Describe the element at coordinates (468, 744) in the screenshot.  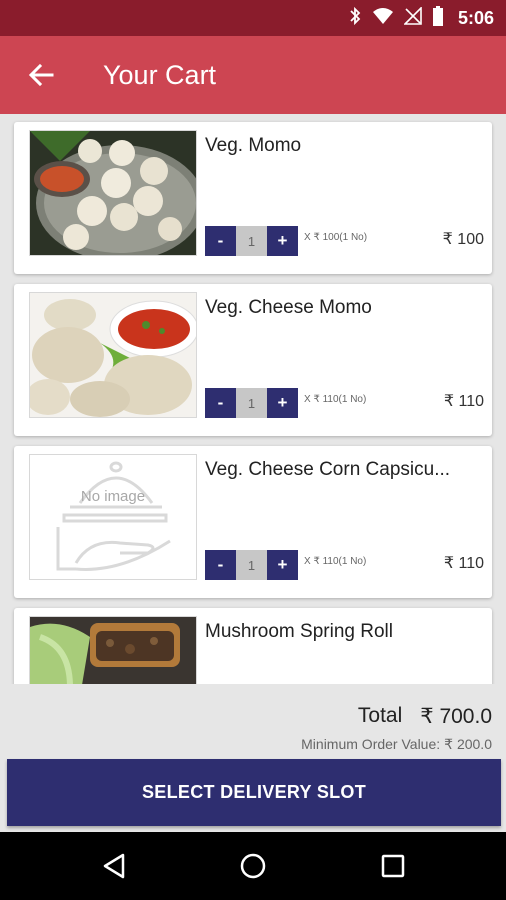
I see `minimum-order-value: ₹ 200.0` at that location.